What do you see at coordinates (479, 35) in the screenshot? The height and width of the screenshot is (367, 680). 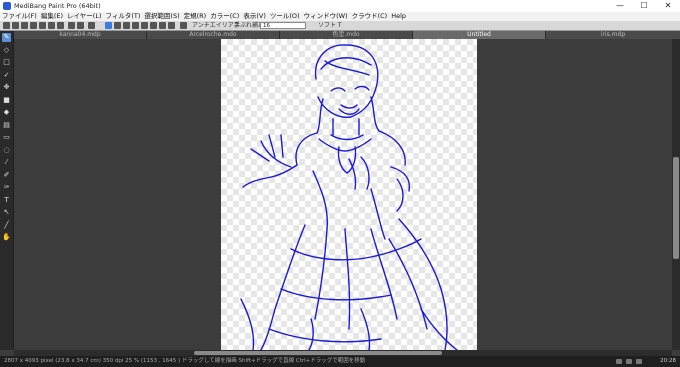 I see `tab-untitled: Untitled` at bounding box center [479, 35].